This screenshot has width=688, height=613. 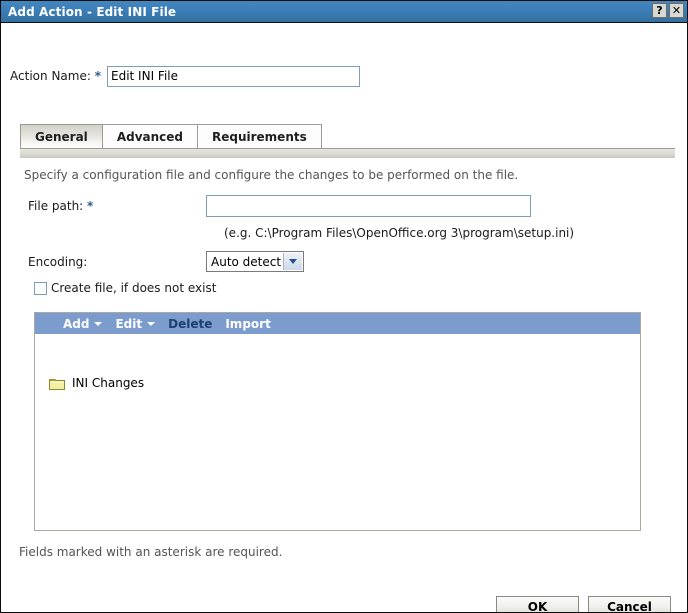 I want to click on encoding-select: Auto detect, so click(x=255, y=261).